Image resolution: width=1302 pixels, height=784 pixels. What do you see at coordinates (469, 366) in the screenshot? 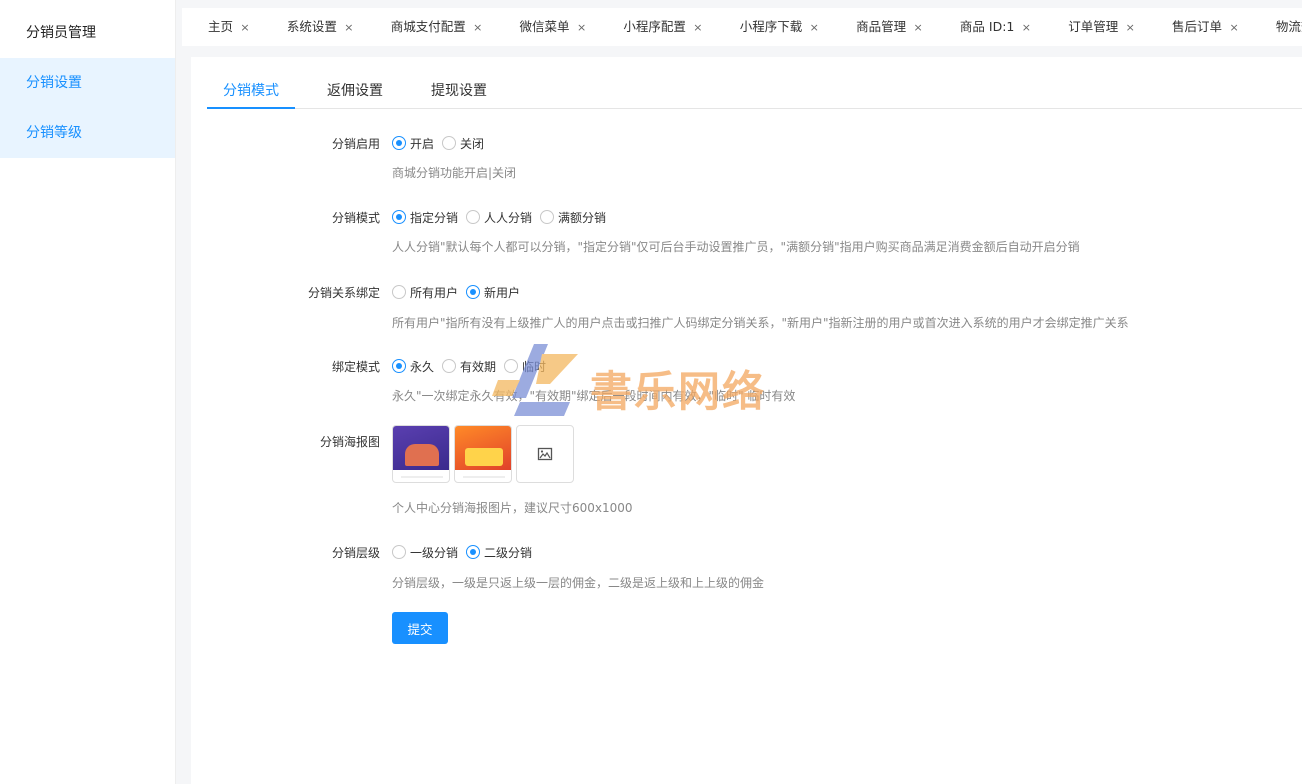
I see `radio-bind-validity: 有效期` at bounding box center [469, 366].